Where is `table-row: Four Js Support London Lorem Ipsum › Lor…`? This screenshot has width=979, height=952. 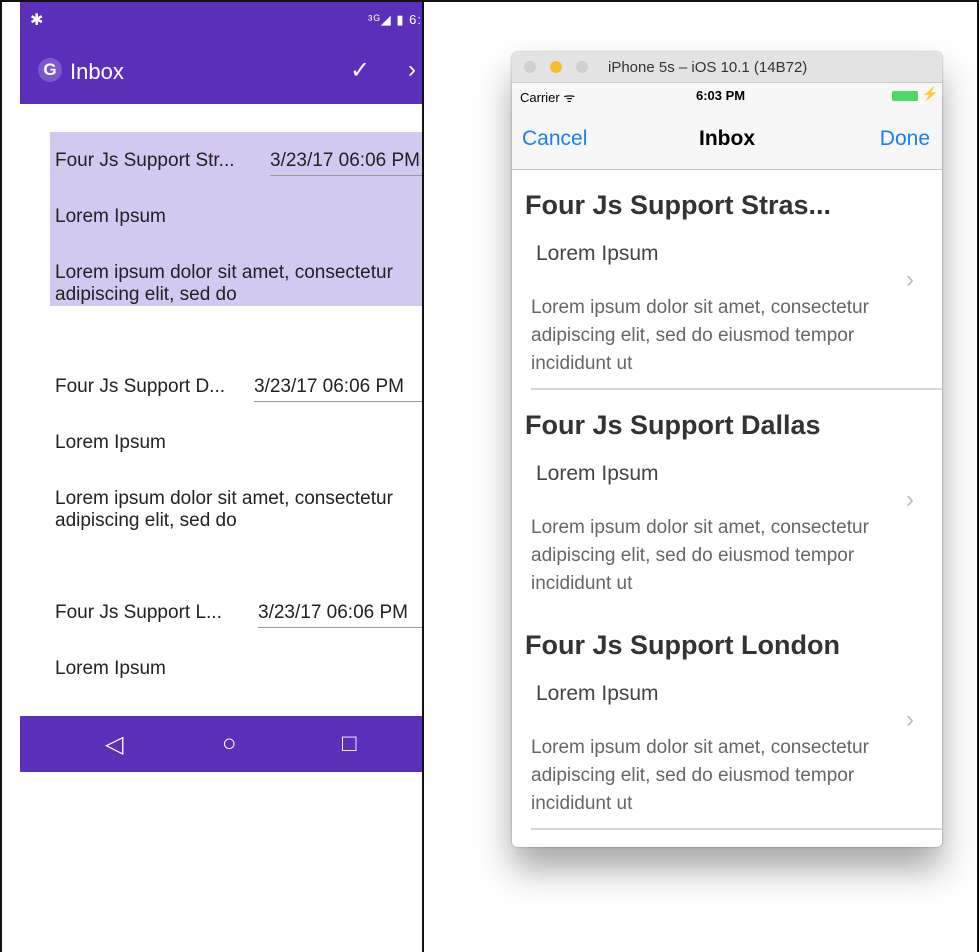 table-row: Four Js Support London Lorem Ipsum › Lor… is located at coordinates (727, 720).